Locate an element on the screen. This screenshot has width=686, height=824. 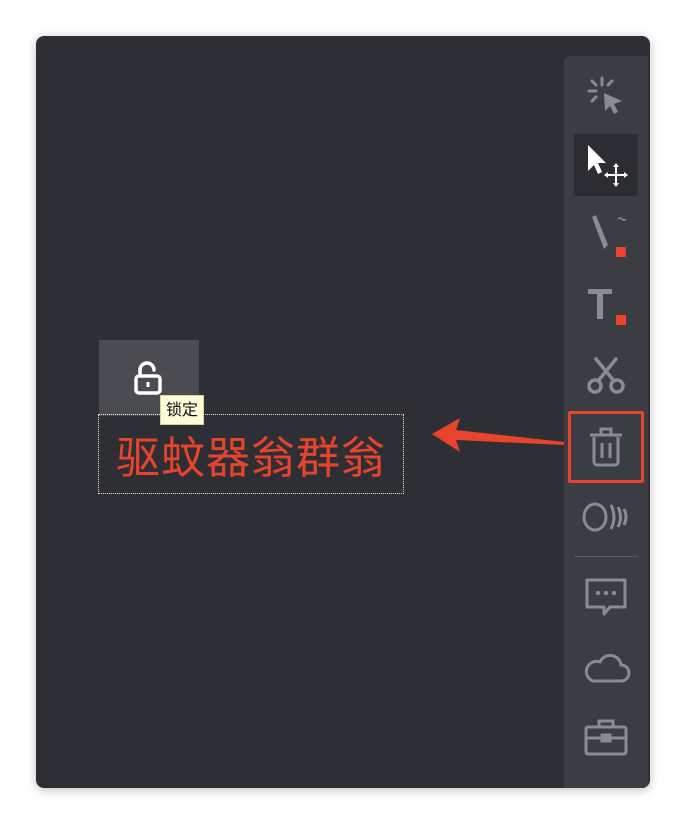
trash-icon is located at coordinates (606, 447).